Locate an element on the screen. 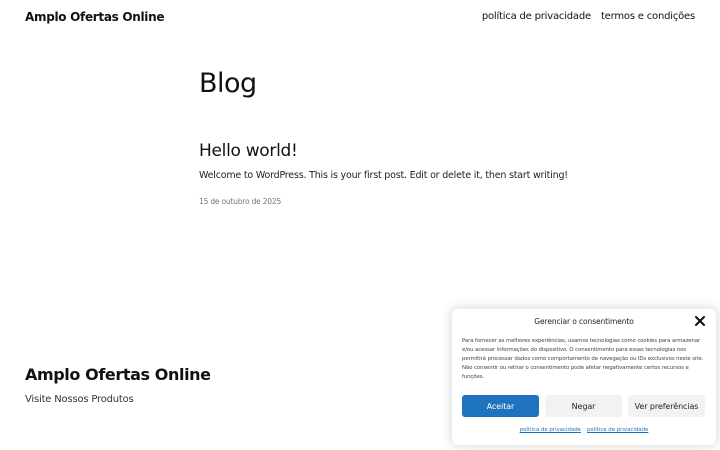 This screenshot has width=720, height=450. post-title-link: Hello world! is located at coordinates (248, 151).